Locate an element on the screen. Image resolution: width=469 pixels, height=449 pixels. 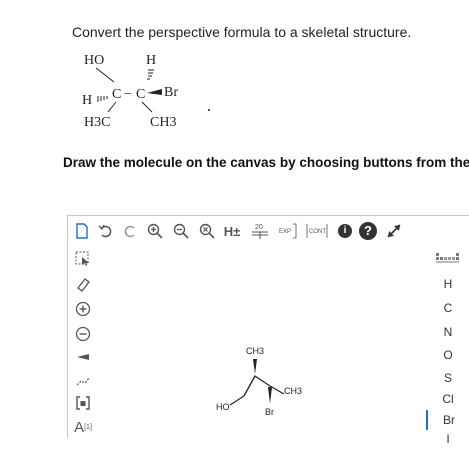
canvas-ch3-right-label: CH3 is located at coordinates (293, 391).